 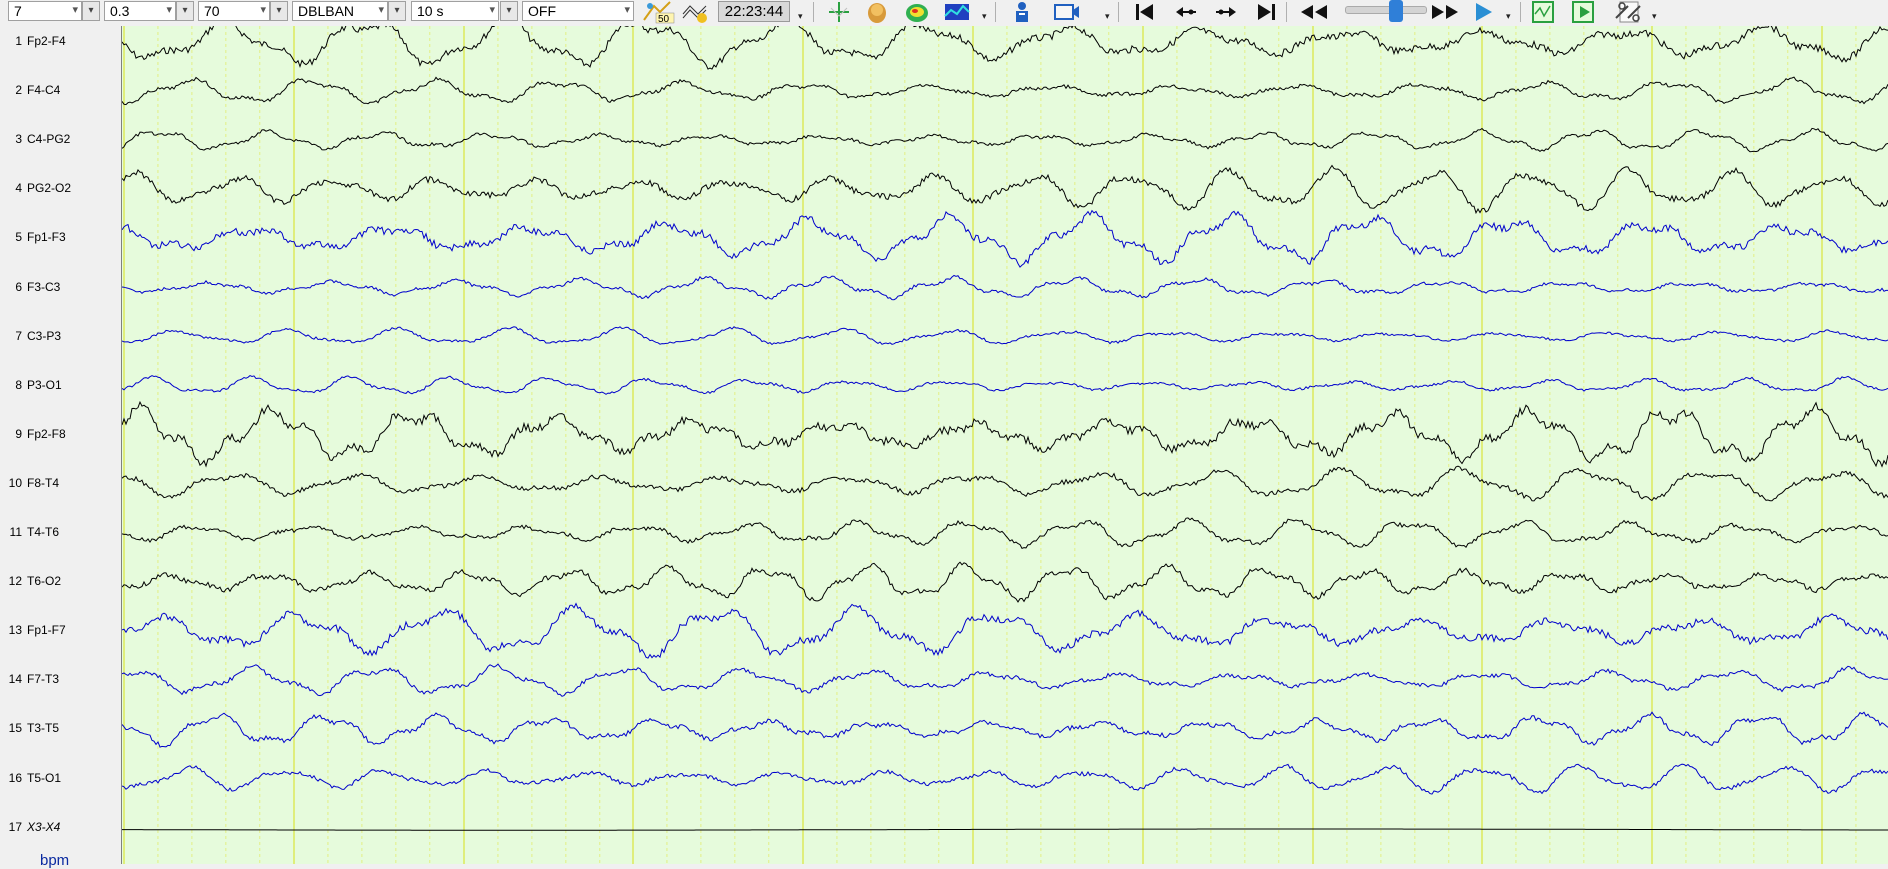 What do you see at coordinates (18, 90) in the screenshot?
I see `channel-number: 2` at bounding box center [18, 90].